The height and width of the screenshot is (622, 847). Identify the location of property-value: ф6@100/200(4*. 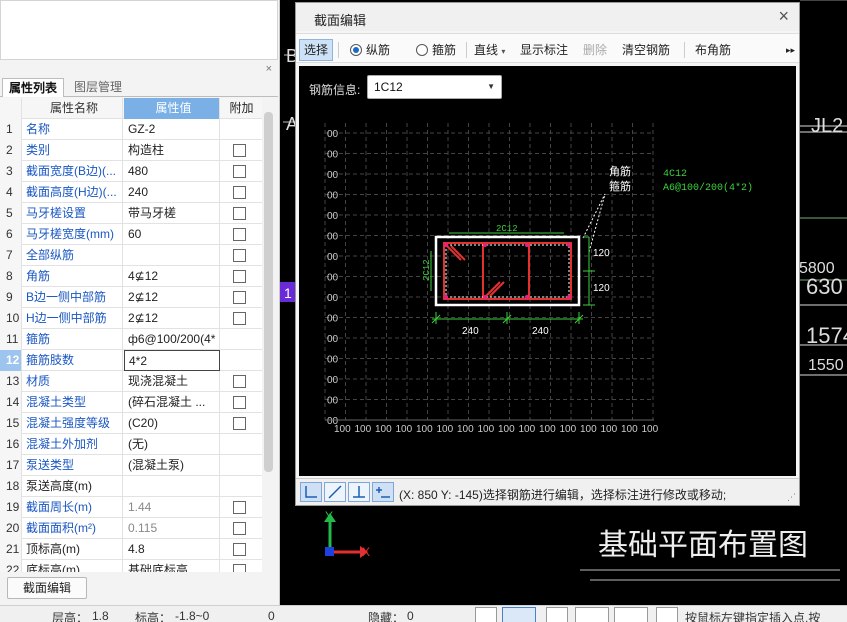
(172, 339).